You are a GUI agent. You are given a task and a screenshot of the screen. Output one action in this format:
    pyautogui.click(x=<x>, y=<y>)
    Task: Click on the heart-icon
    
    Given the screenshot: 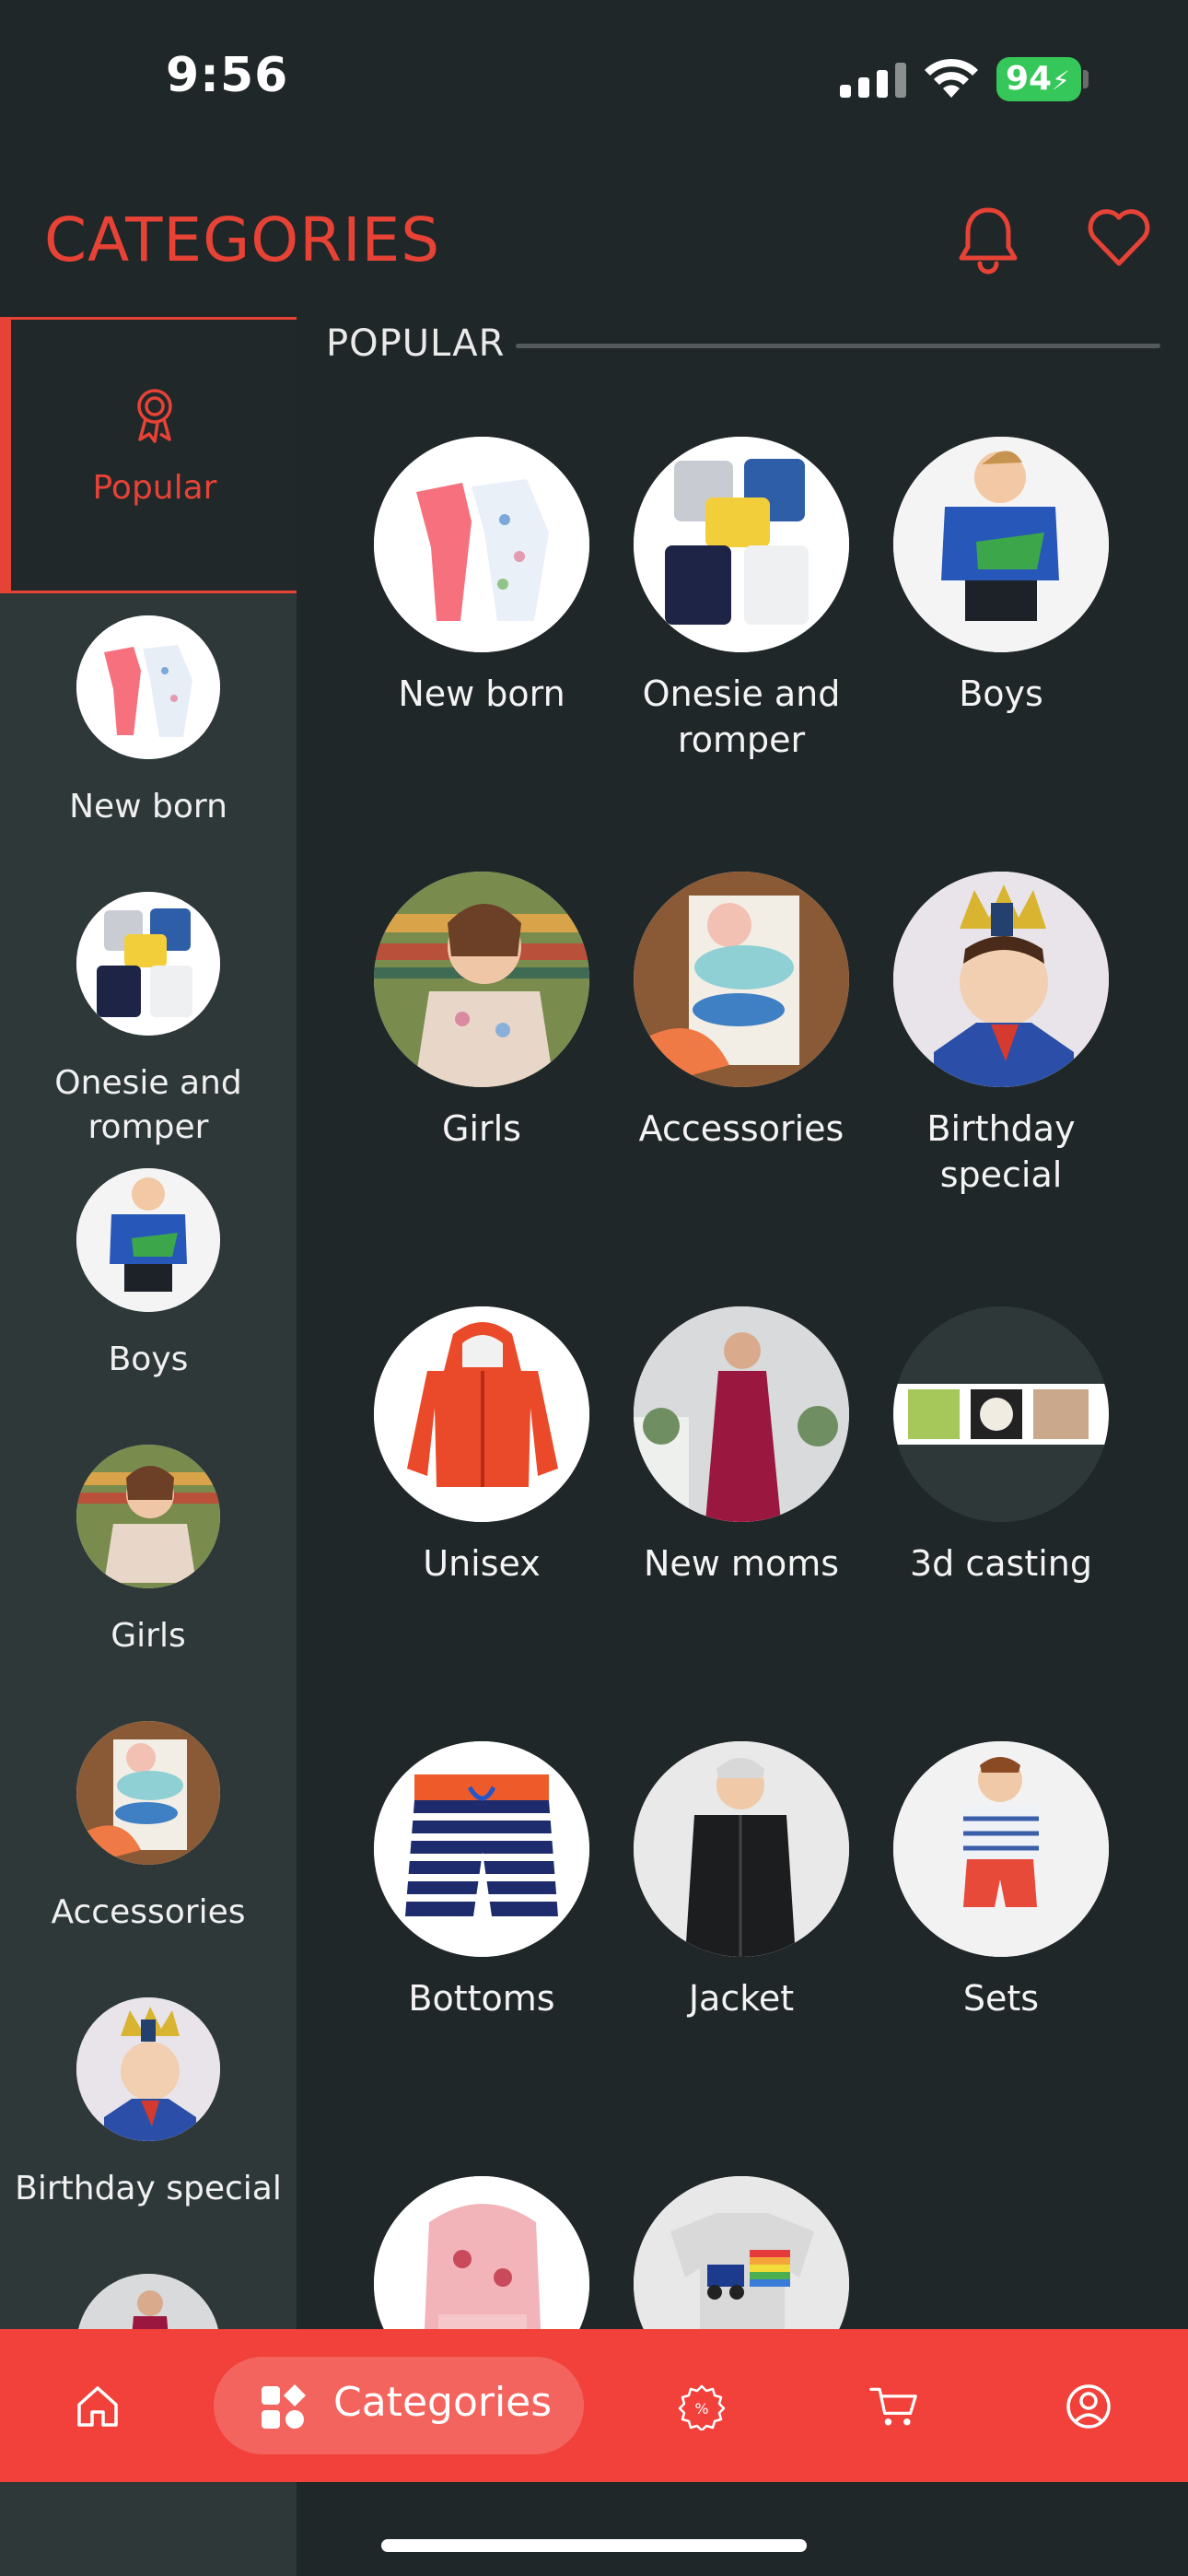 What is the action you would take?
    pyautogui.click(x=1119, y=237)
    